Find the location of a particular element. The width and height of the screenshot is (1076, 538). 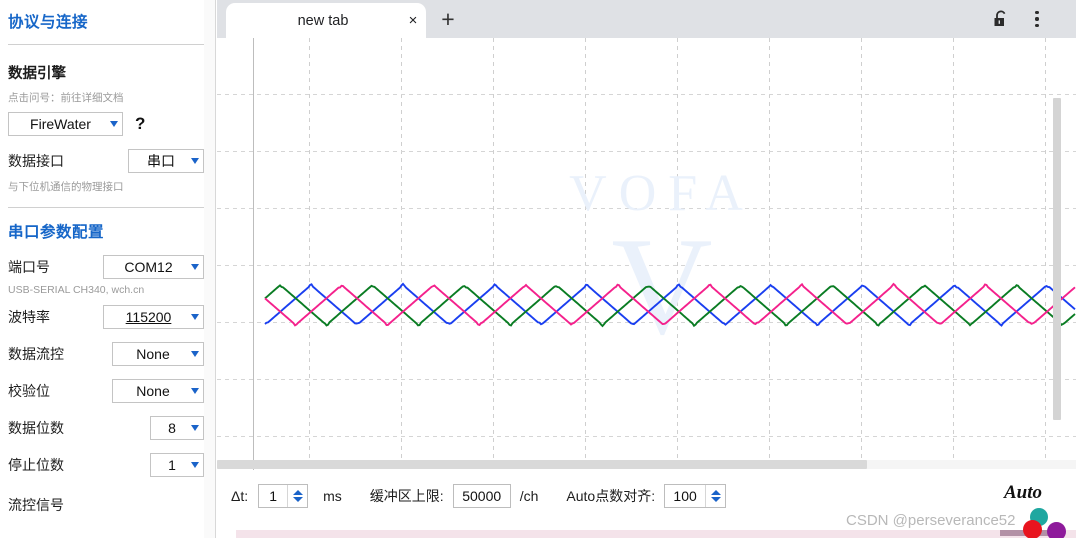

flowcontrol-select: None is located at coordinates (158, 354).